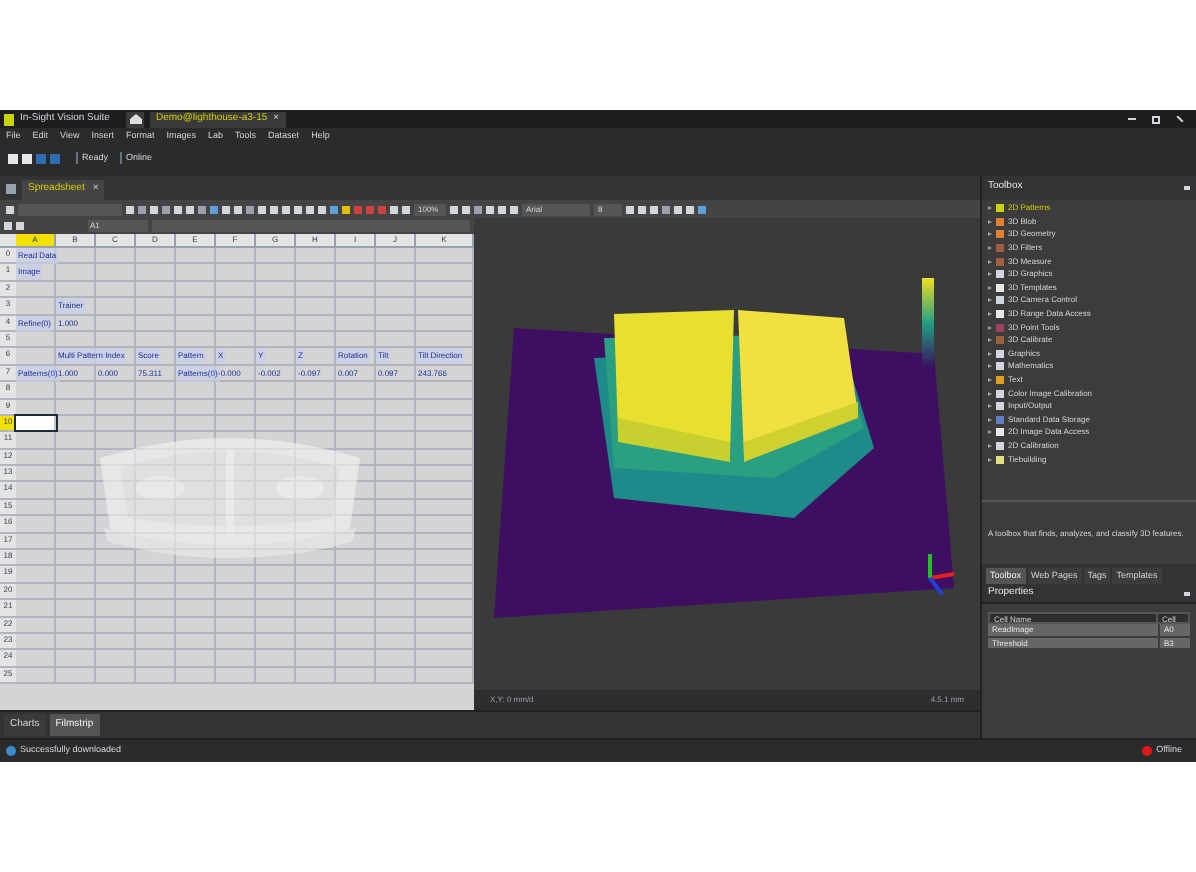  I want to click on close-icon, so click(1180, 119).